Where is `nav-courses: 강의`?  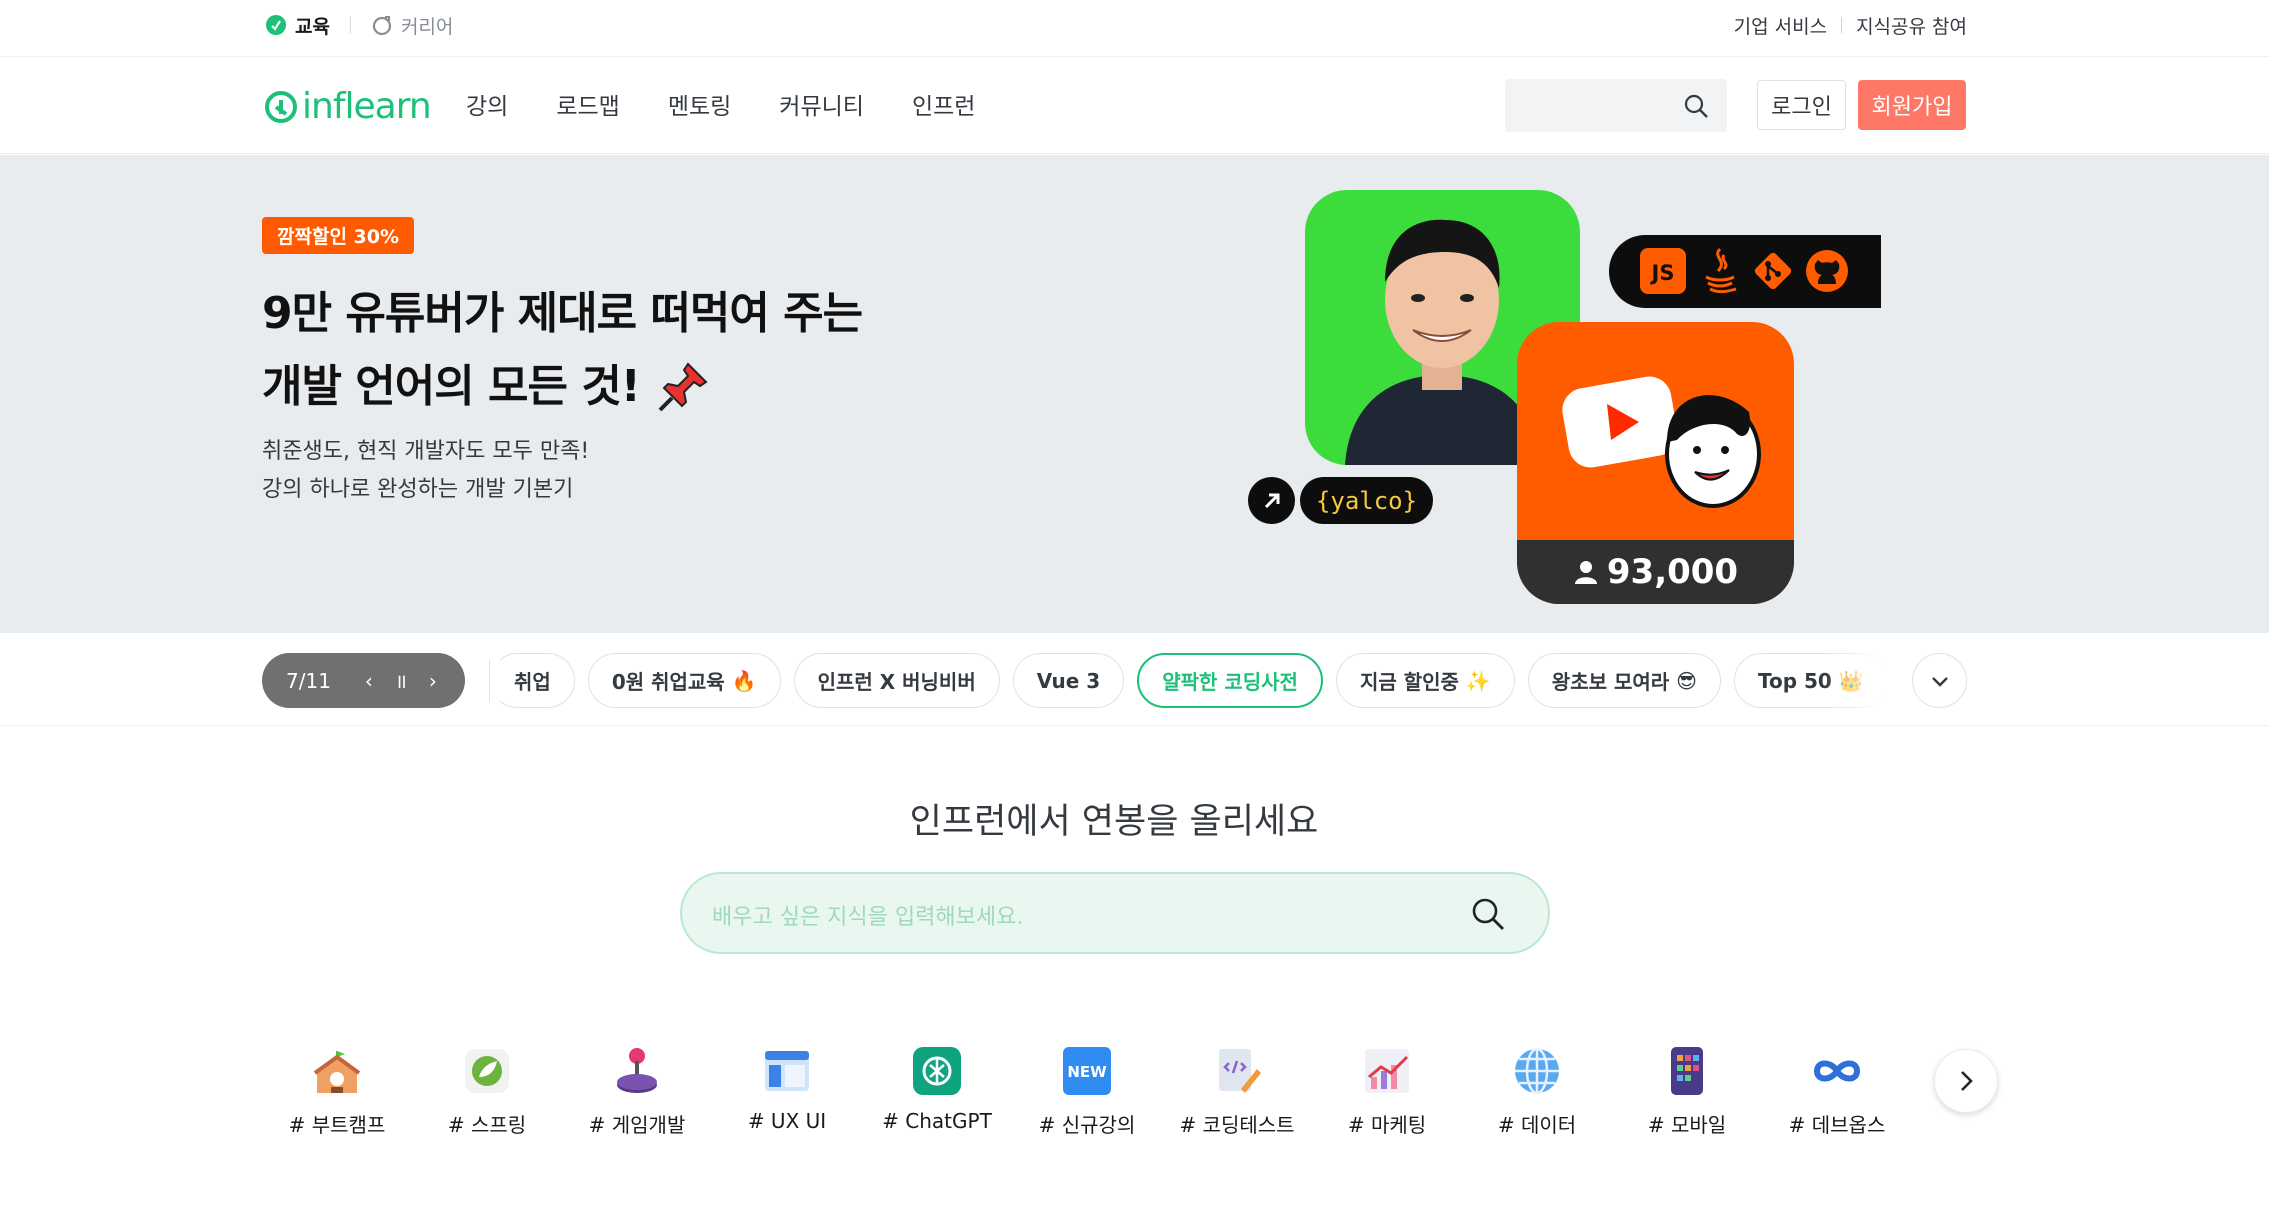
nav-courses: 강의 is located at coordinates (487, 104).